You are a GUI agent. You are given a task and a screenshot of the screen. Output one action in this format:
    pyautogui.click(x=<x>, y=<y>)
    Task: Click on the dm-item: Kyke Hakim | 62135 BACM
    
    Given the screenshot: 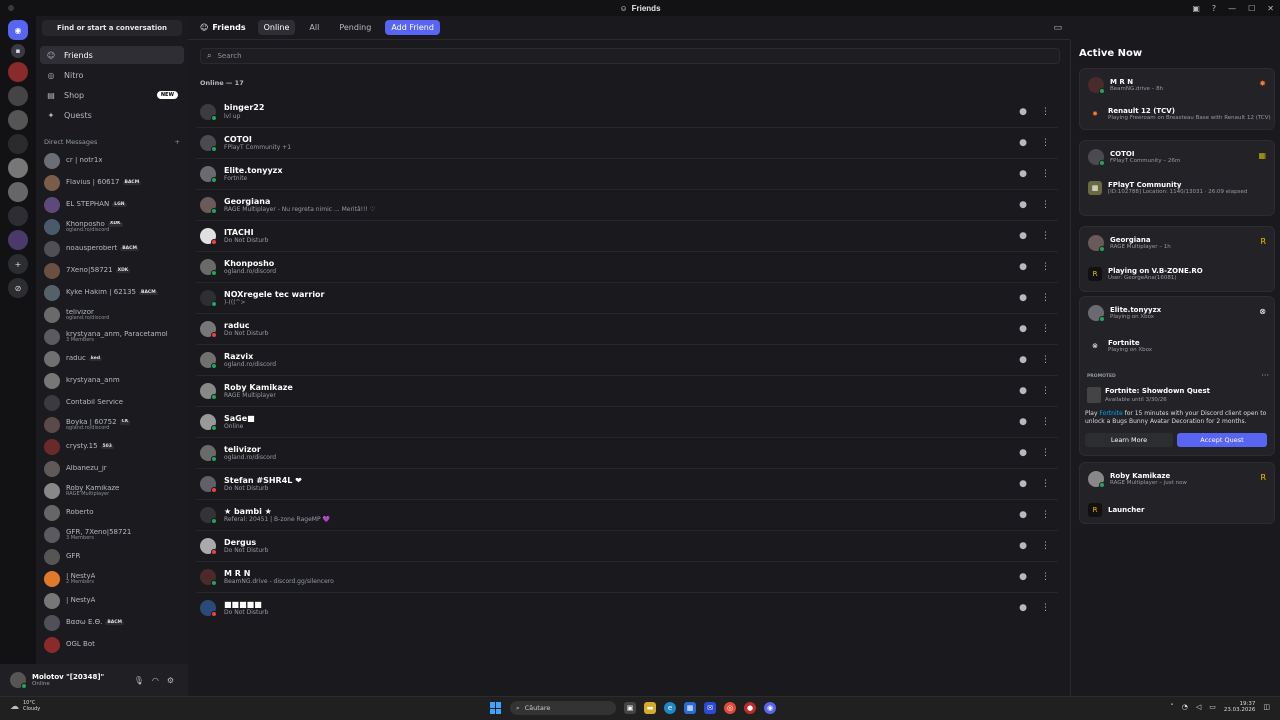 What is the action you would take?
    pyautogui.click(x=112, y=293)
    